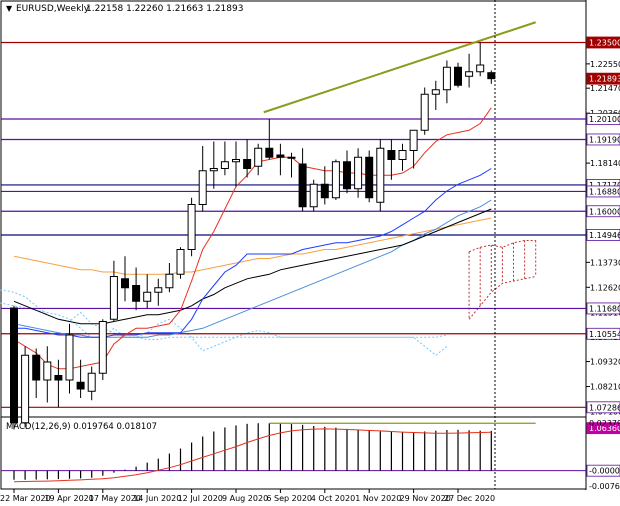 The width and height of the screenshot is (620, 506). Describe the element at coordinates (68, 498) in the screenshot. I see `time-tick-label: 19 Apr 2020` at that location.